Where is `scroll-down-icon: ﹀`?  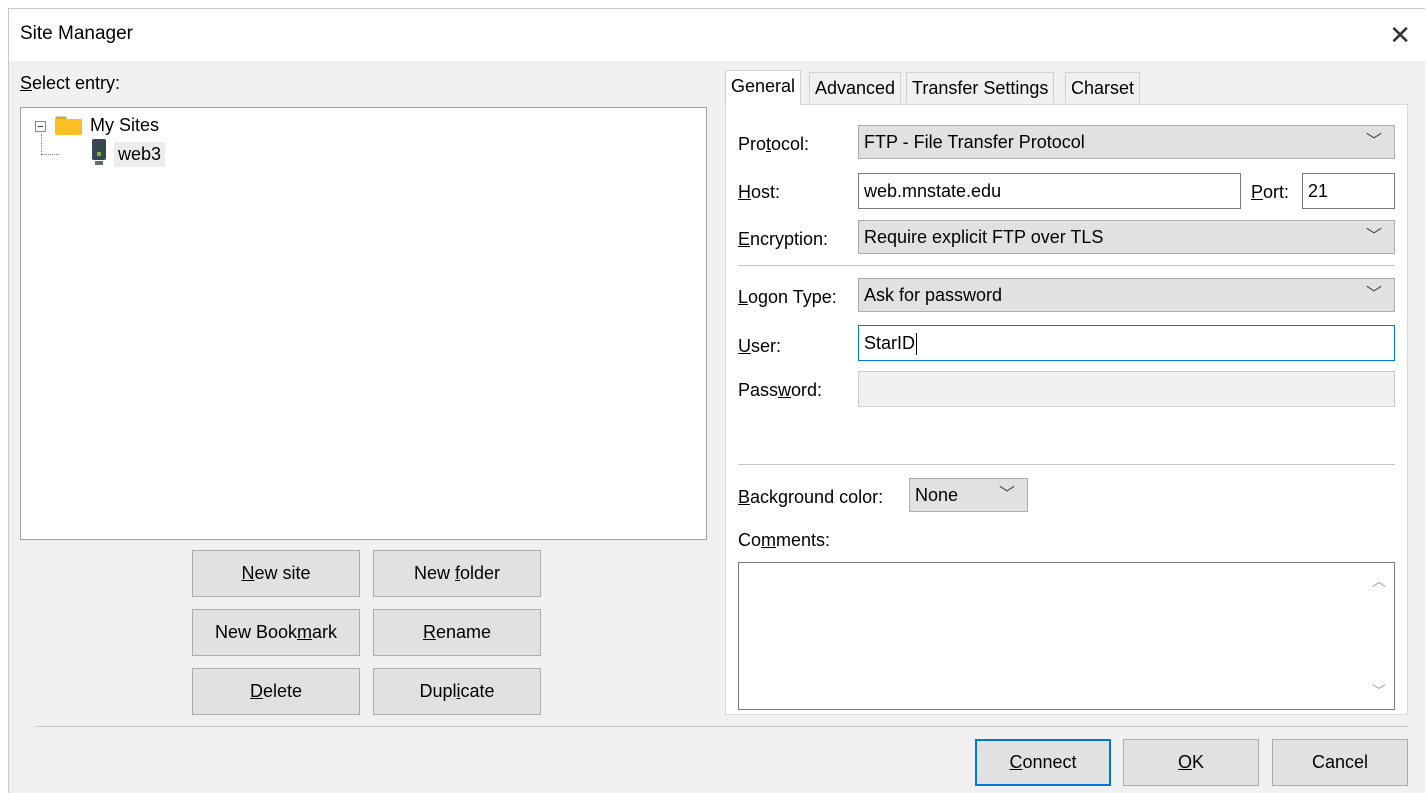
scroll-down-icon: ﹀ is located at coordinates (1379, 691).